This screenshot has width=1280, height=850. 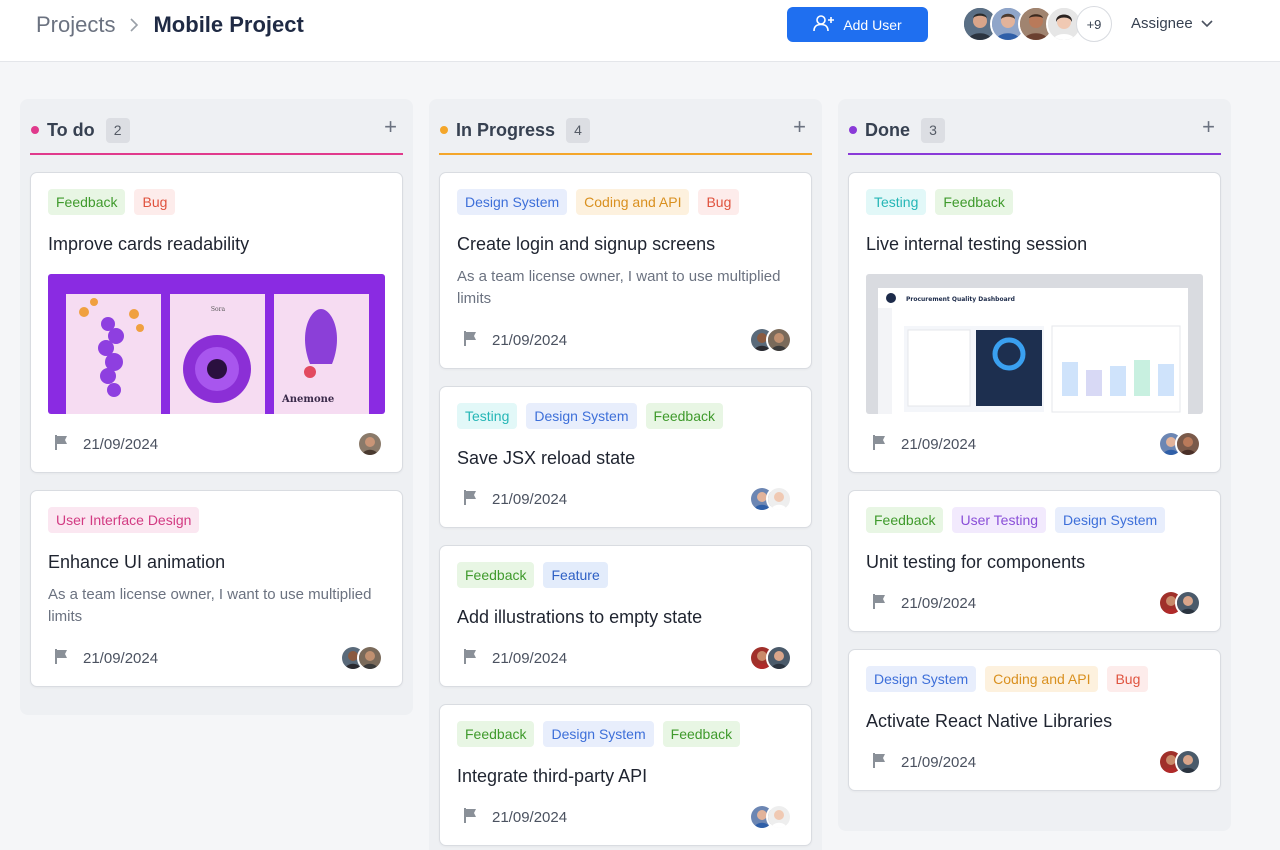 I want to click on tag: User Testing, so click(x=999, y=520).